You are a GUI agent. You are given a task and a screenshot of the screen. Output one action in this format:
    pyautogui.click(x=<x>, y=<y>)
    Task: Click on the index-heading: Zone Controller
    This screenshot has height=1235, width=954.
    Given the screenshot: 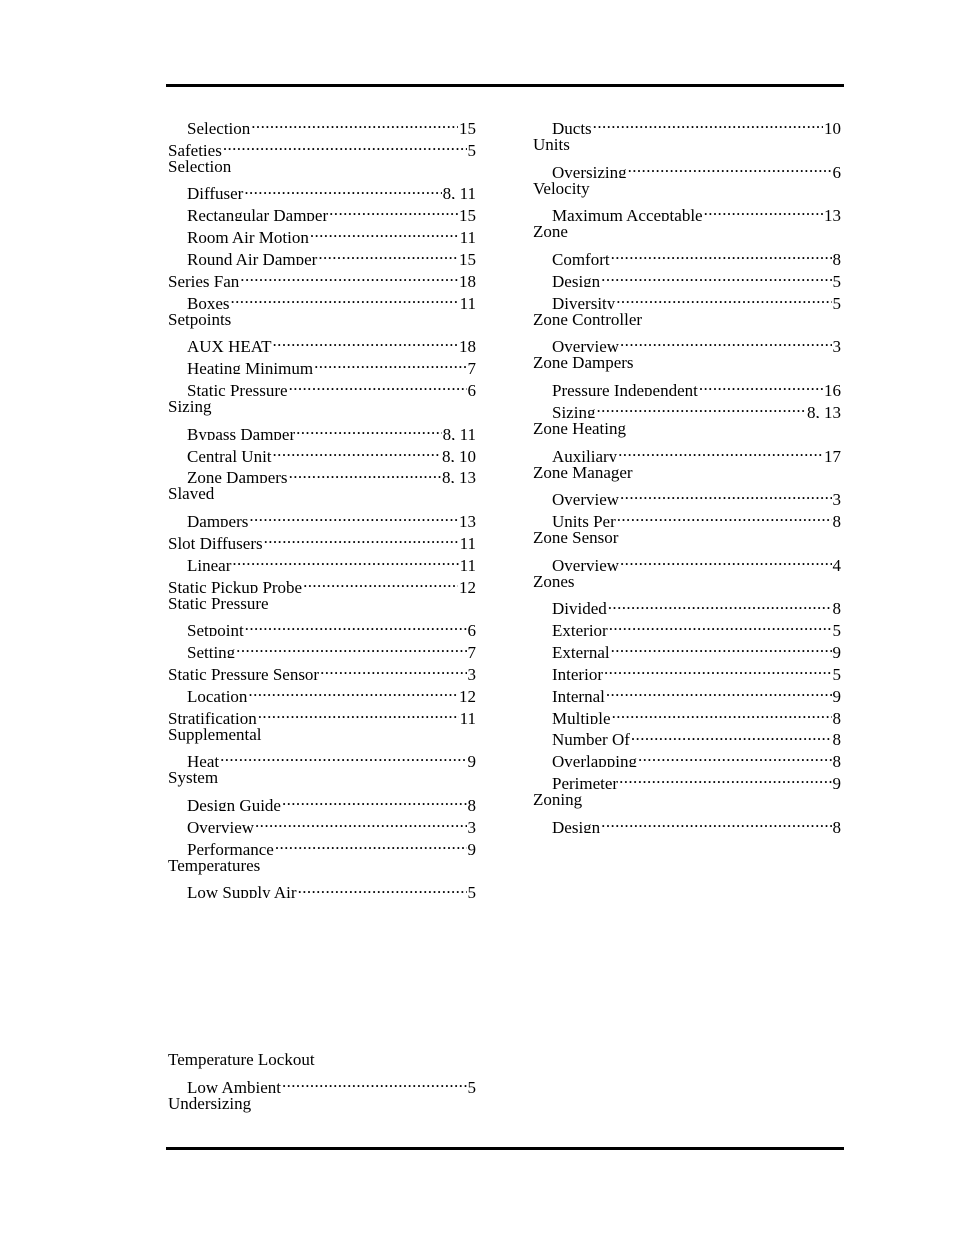 What is the action you would take?
    pyautogui.click(x=687, y=320)
    